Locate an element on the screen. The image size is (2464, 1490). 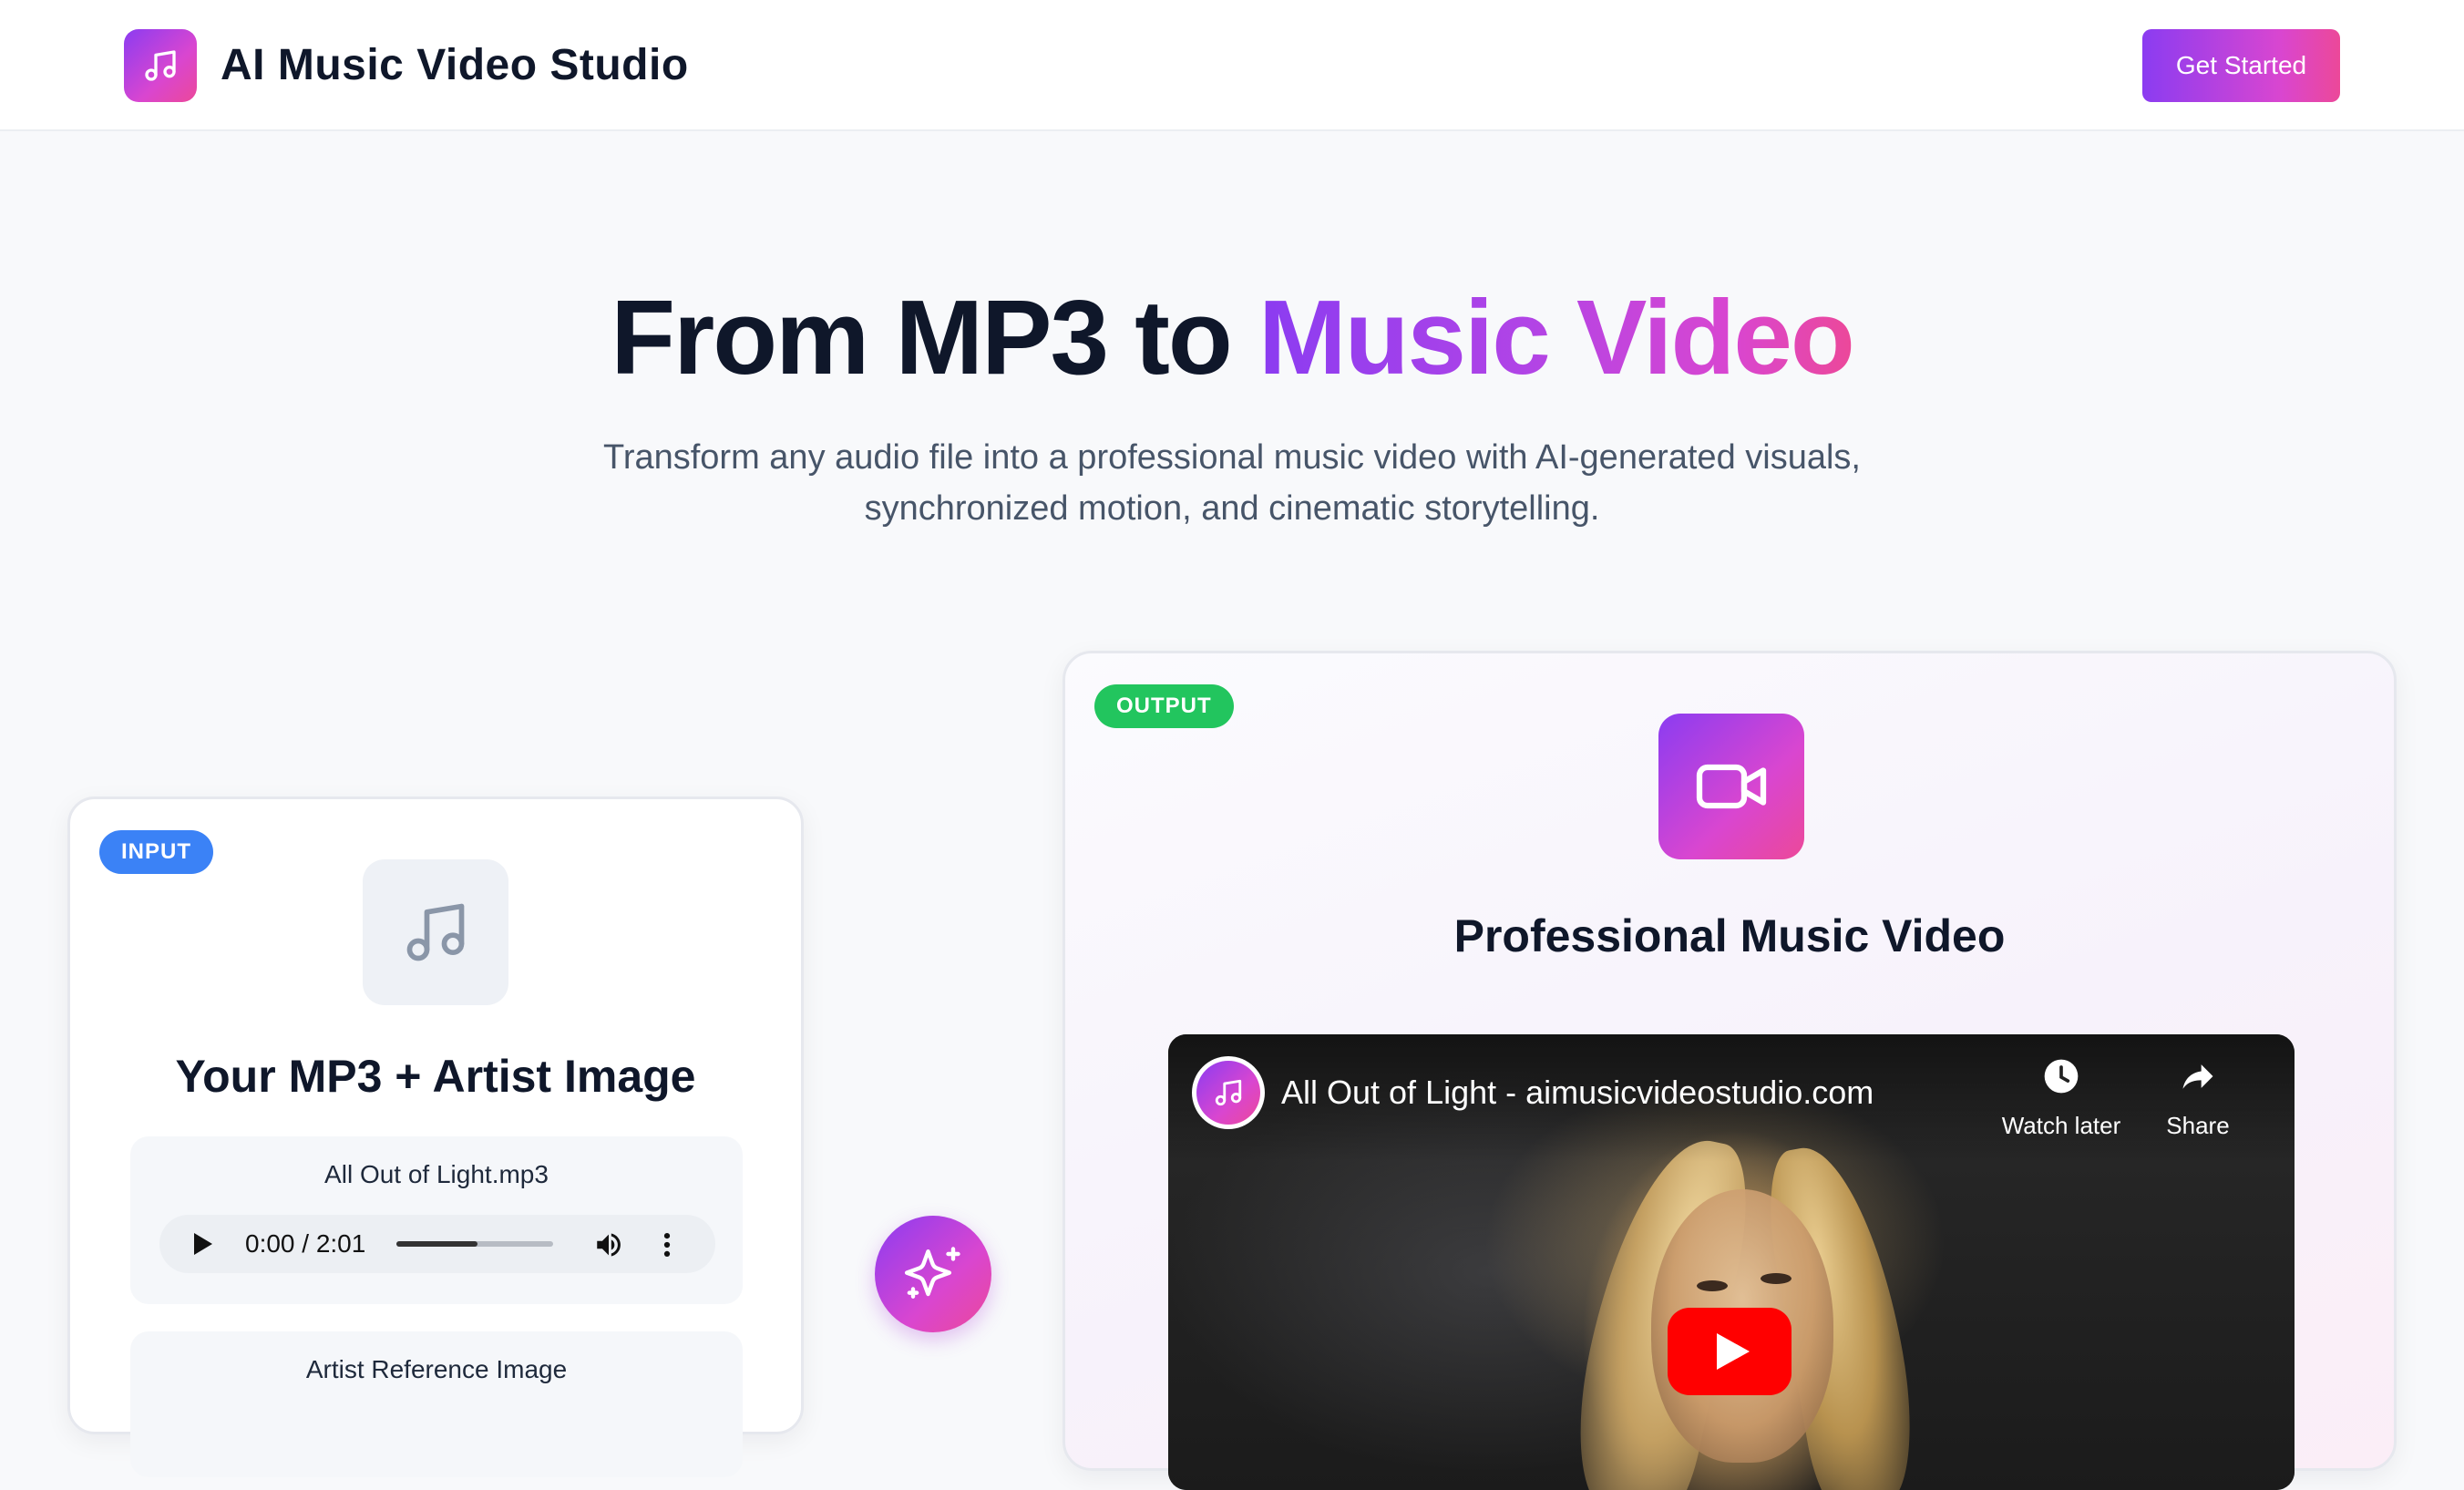
audio-seek-bar is located at coordinates (474, 1244).